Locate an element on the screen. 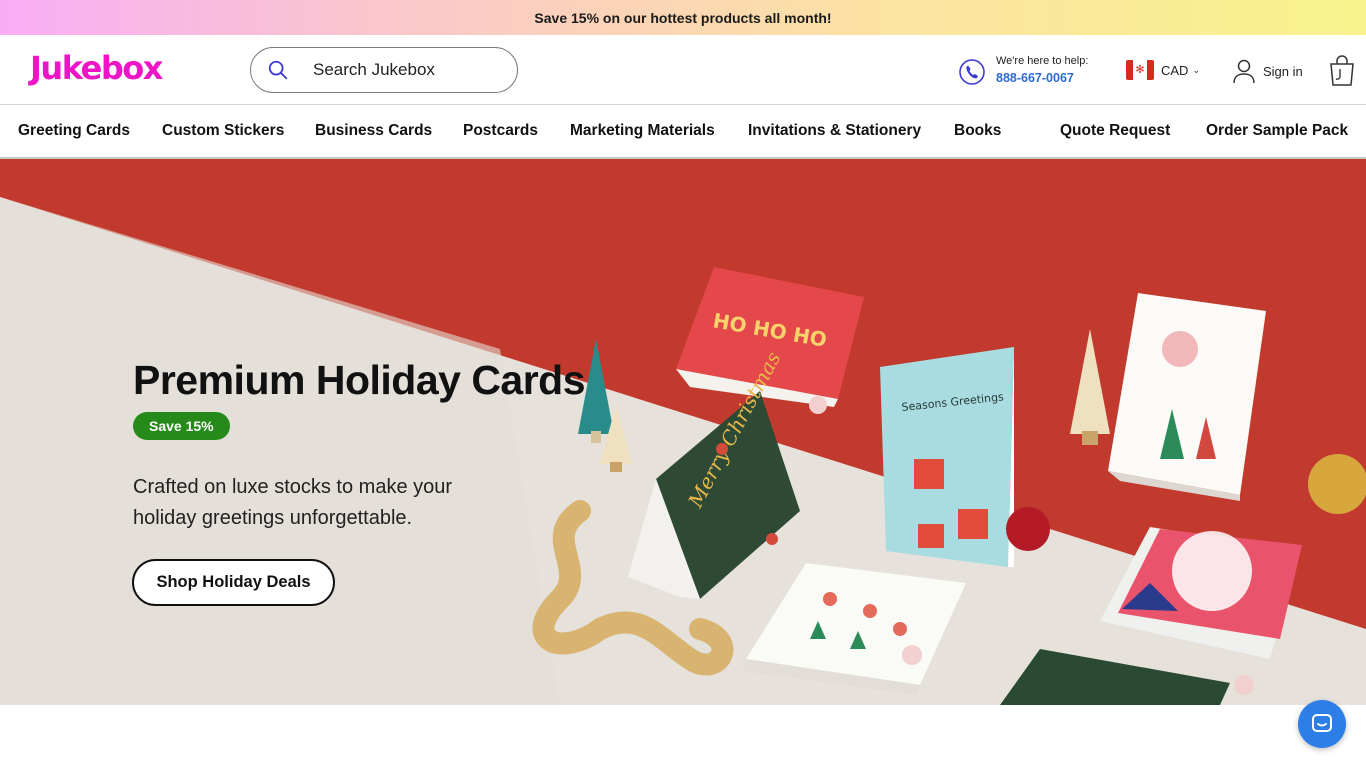 This screenshot has height=768, width=1366. chat-launcher-button is located at coordinates (1322, 724).